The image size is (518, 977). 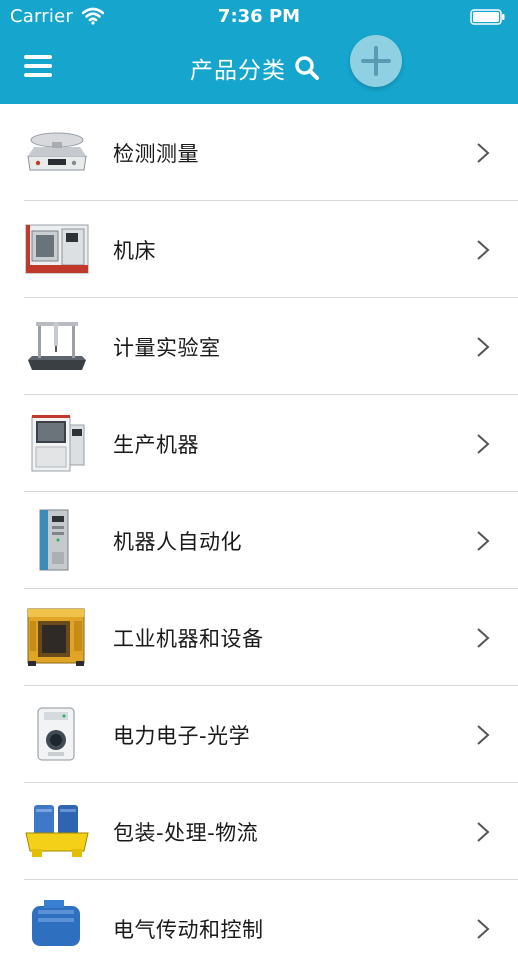 What do you see at coordinates (167, 348) in the screenshot?
I see `category-label: 计量实验室` at bounding box center [167, 348].